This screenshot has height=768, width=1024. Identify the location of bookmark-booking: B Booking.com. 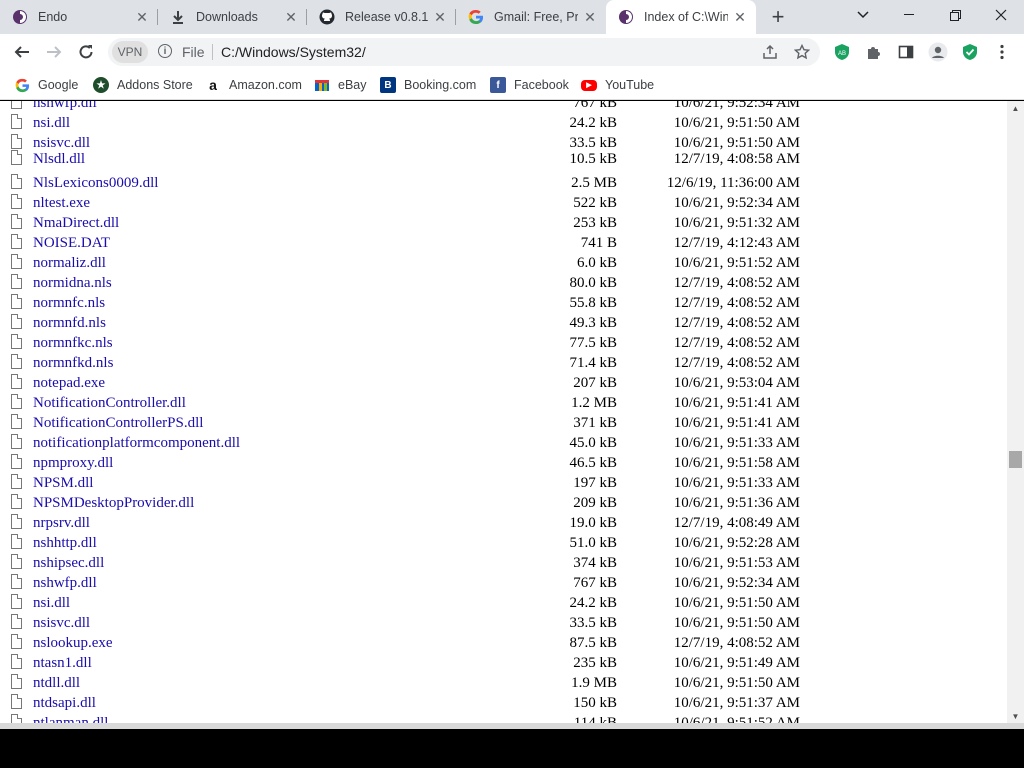
(428, 85).